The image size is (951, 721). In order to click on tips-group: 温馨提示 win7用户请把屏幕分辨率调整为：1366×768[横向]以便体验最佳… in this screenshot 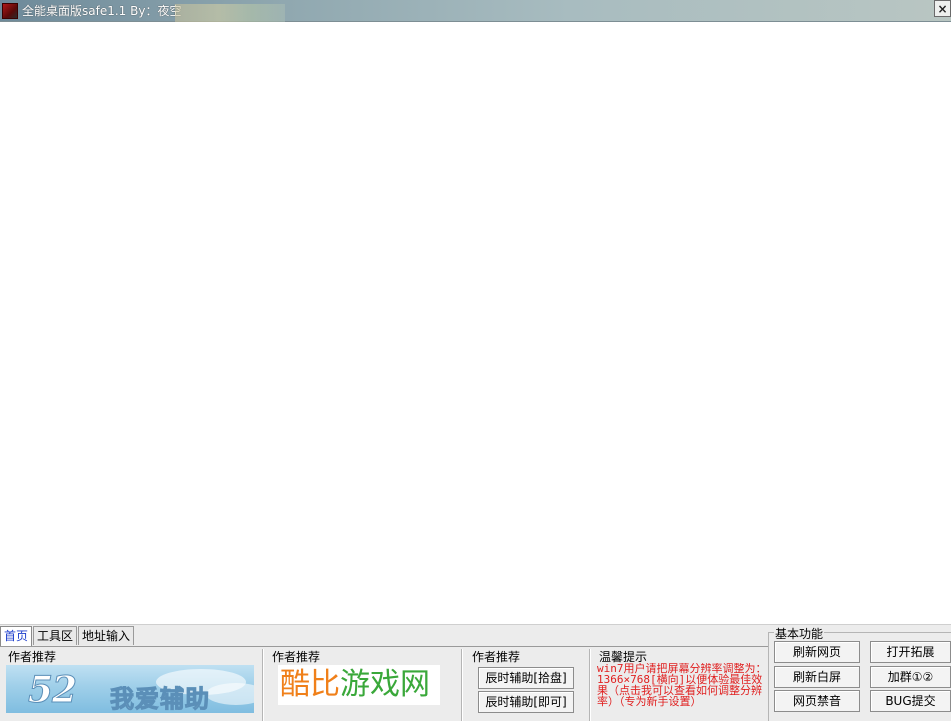, I will do `click(679, 684)`.